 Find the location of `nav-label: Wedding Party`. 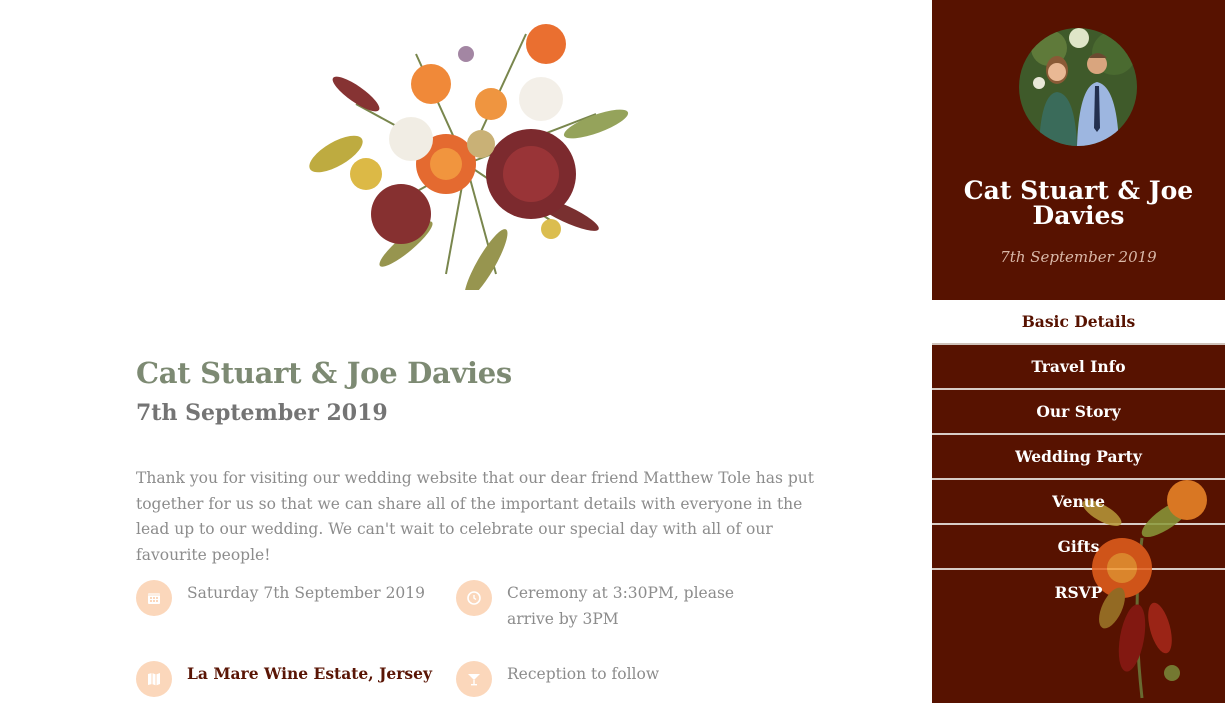

nav-label: Wedding Party is located at coordinates (1078, 456).